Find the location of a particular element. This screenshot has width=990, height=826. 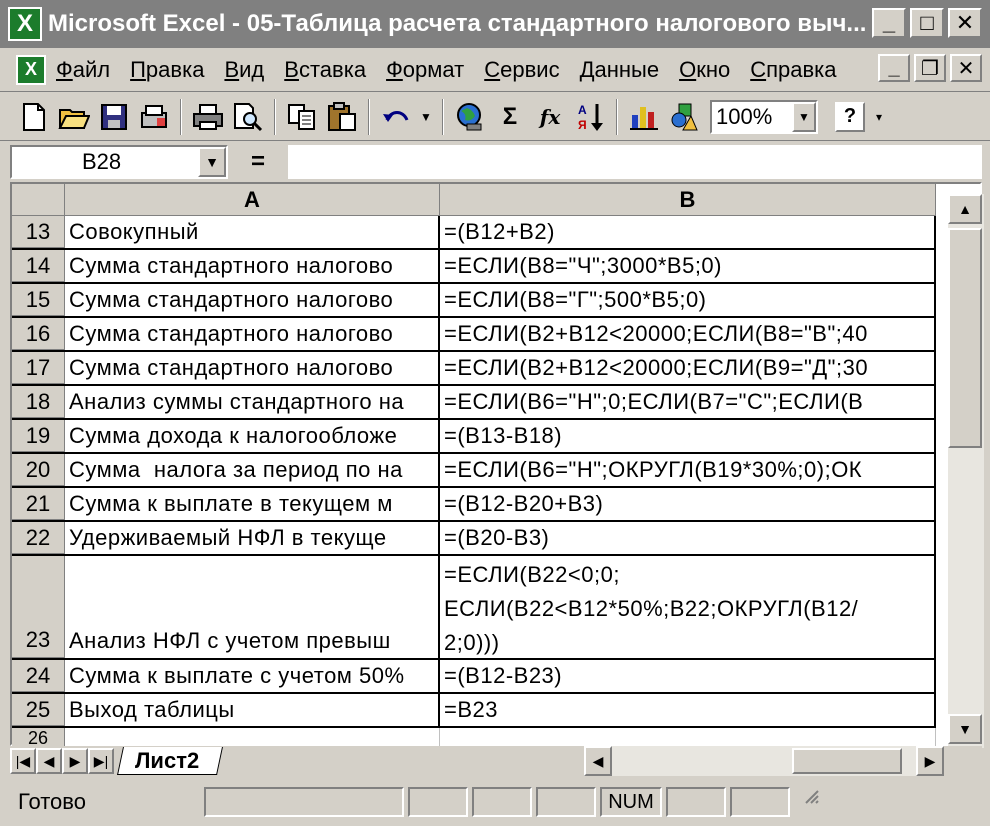

cell-a20: Сумма налога за период по на is located at coordinates (252, 470).